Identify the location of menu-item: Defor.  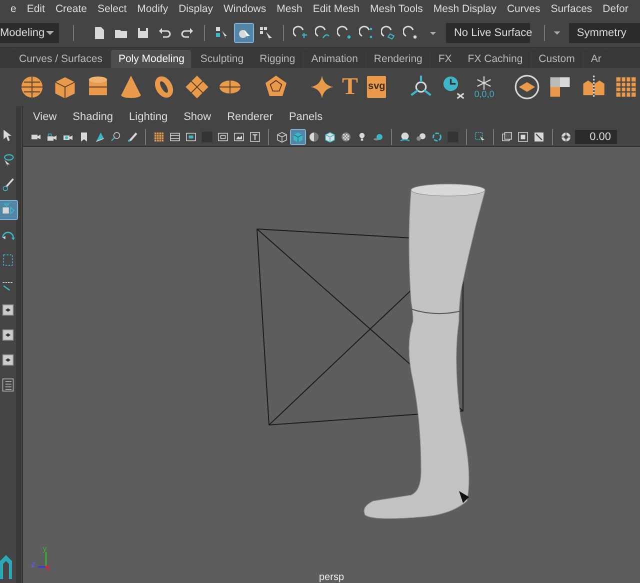
(615, 9).